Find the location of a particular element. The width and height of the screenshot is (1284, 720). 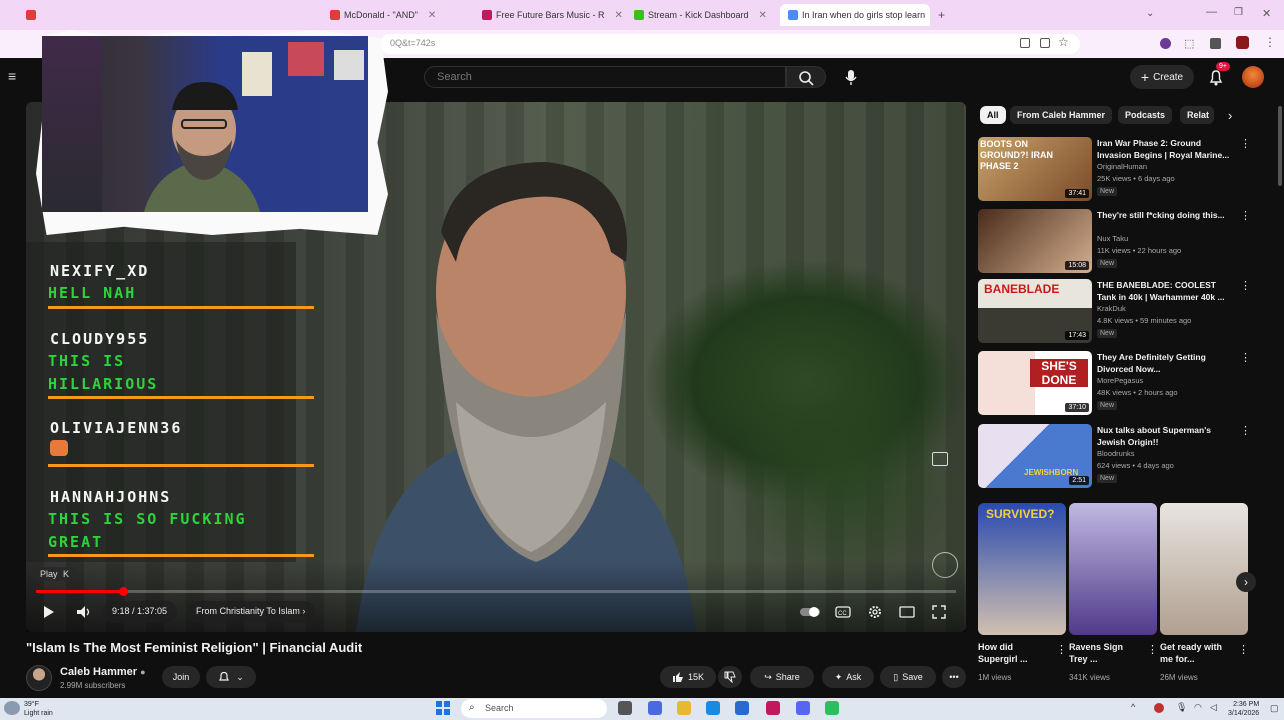

speaker-icon: ◁ is located at coordinates (1213, 707).